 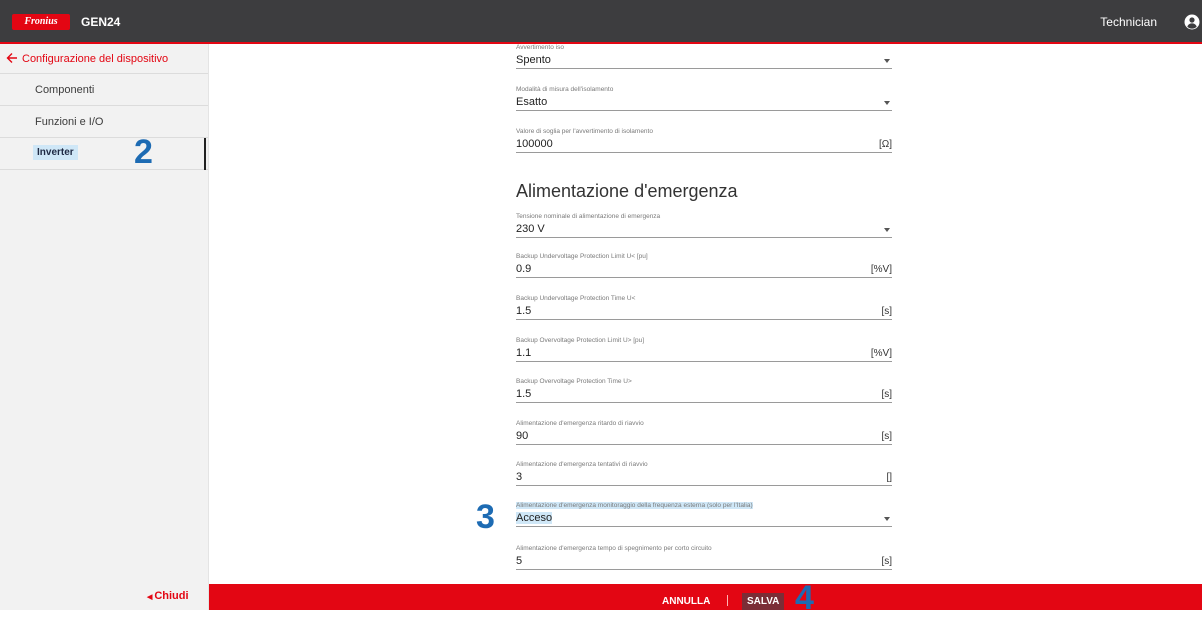 I want to click on field-value: Esatto, so click(x=532, y=102).